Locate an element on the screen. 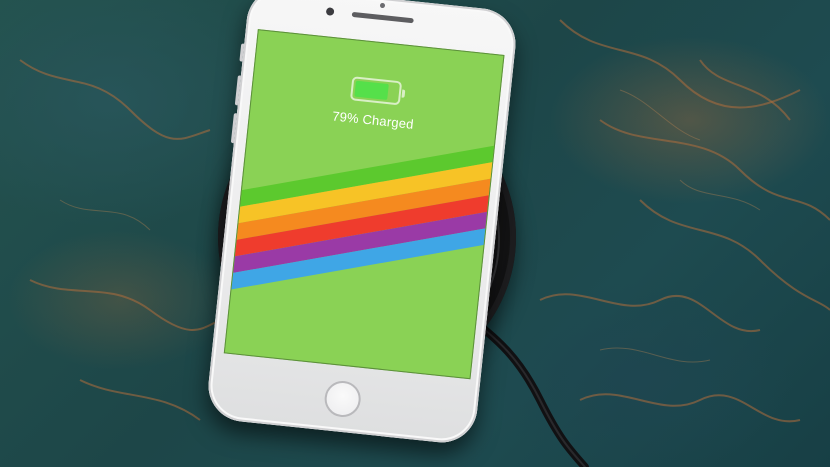  mute-switch is located at coordinates (242, 52).